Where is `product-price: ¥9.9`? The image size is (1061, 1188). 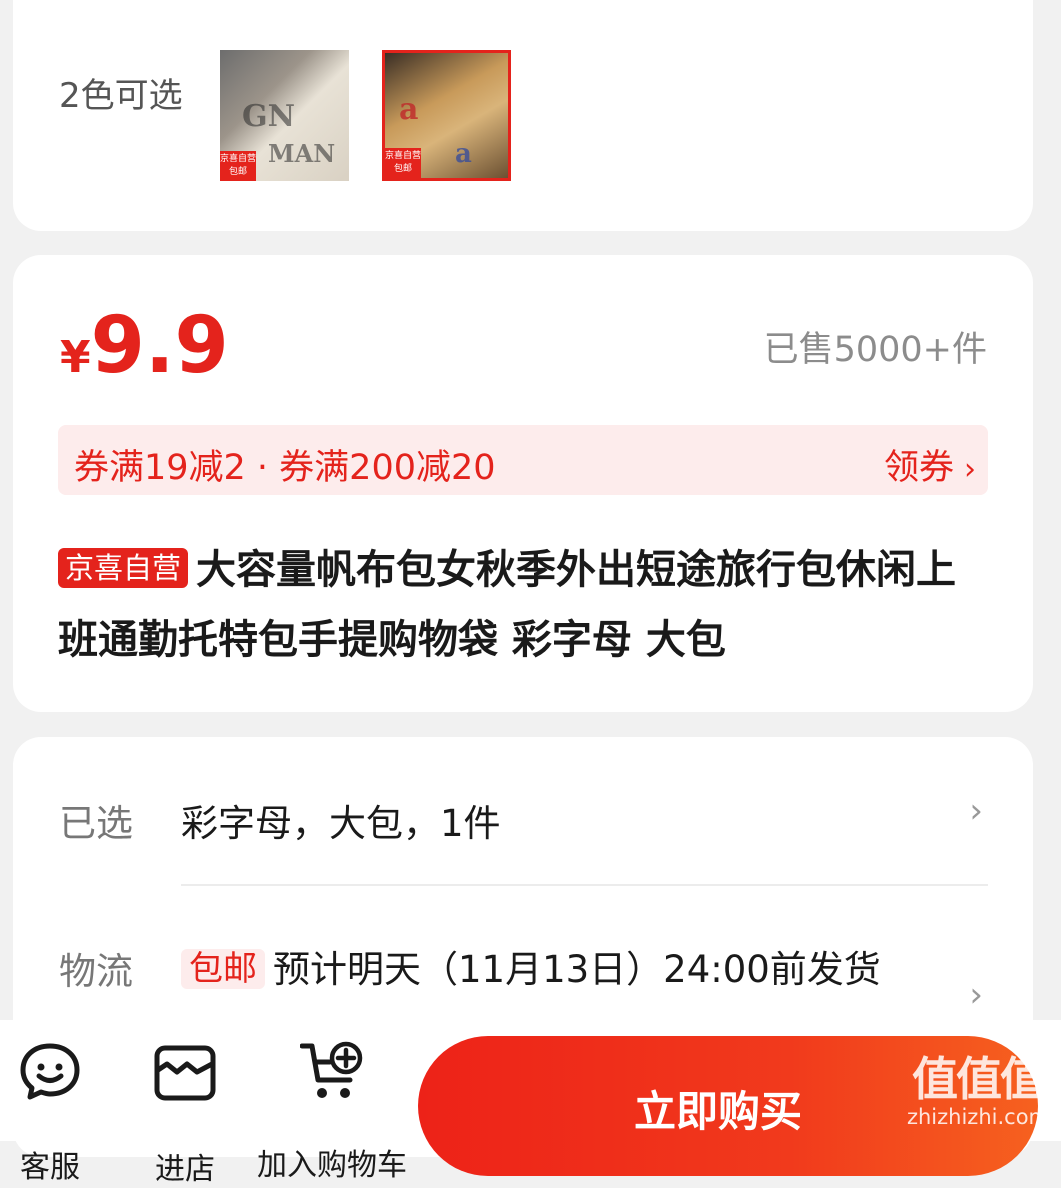
product-price: ¥9.9 is located at coordinates (144, 346).